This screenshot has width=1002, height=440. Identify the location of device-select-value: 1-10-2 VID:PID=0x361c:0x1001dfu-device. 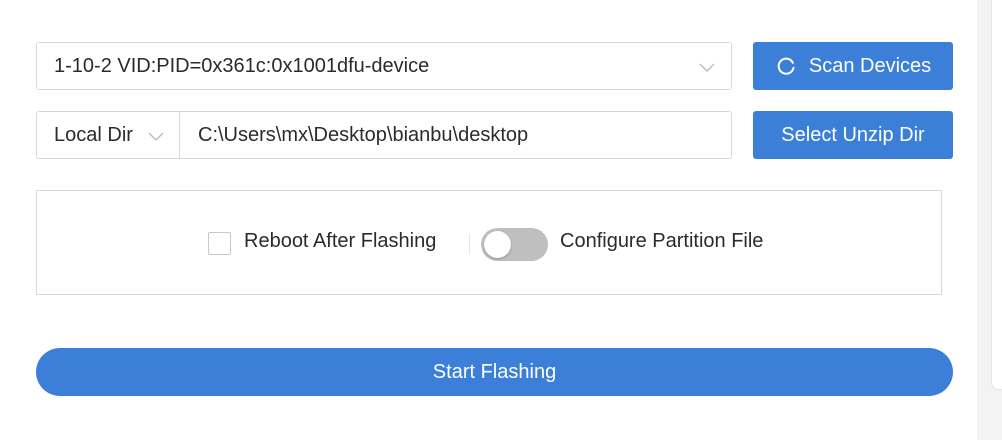
(242, 65).